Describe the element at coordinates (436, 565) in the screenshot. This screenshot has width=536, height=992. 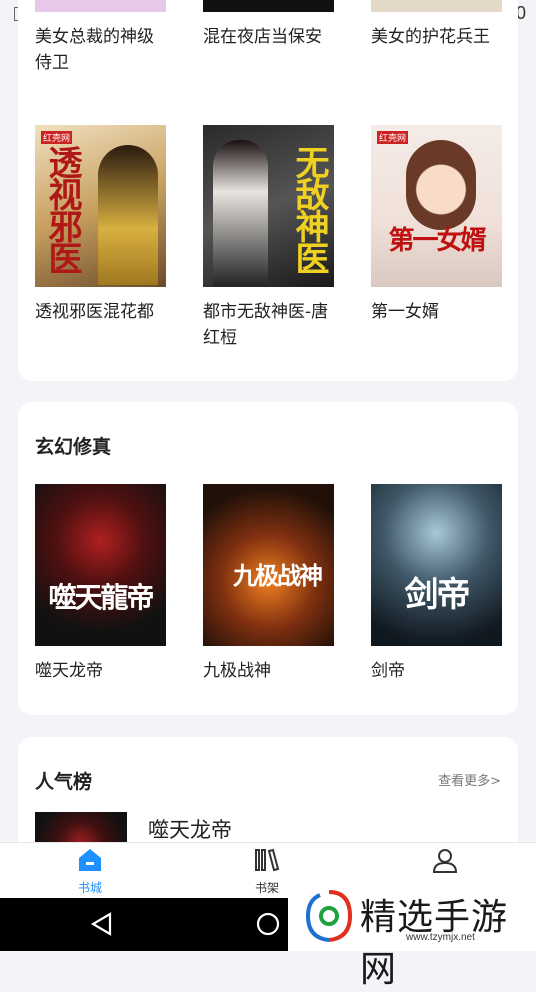
I see `book-cover: 剑帝` at that location.